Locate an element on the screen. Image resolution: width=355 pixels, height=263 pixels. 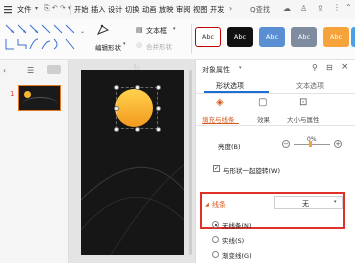
menu-separator is located at coordinates (70, 9).